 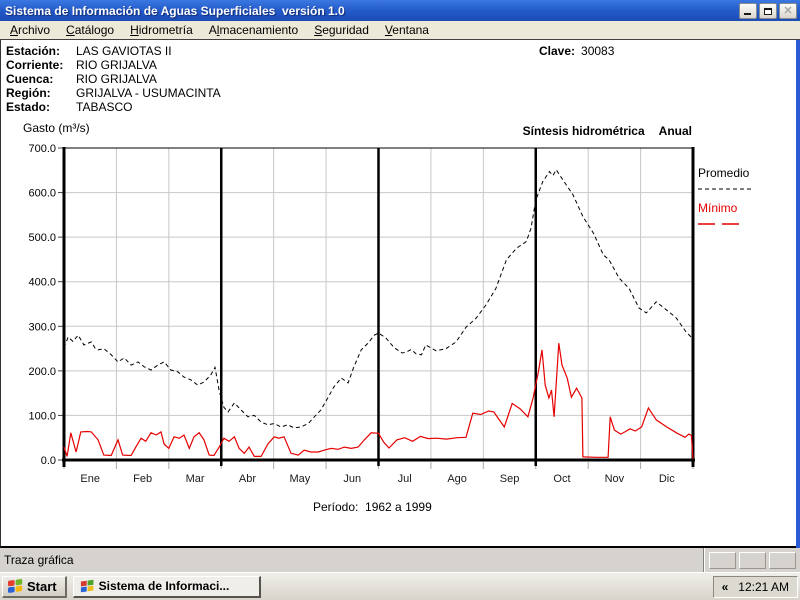 What do you see at coordinates (42, 416) in the screenshot?
I see `svg-text: 100.0` at bounding box center [42, 416].